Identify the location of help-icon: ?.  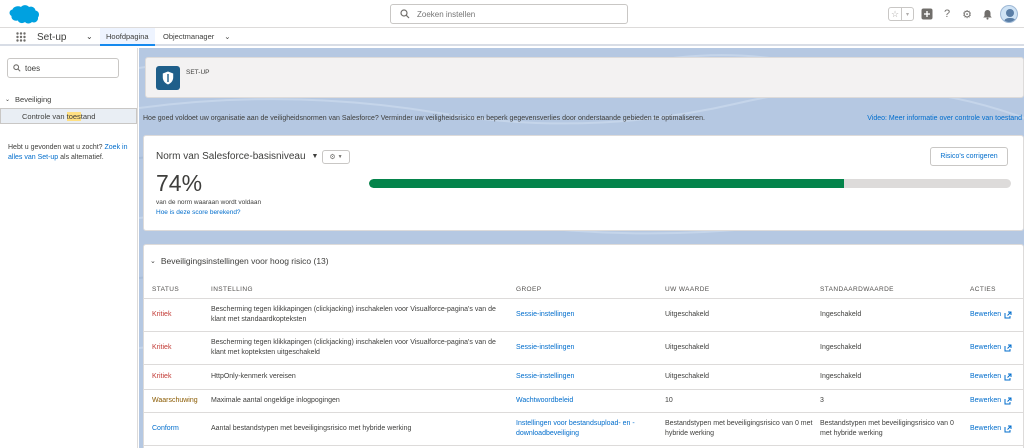
(947, 14).